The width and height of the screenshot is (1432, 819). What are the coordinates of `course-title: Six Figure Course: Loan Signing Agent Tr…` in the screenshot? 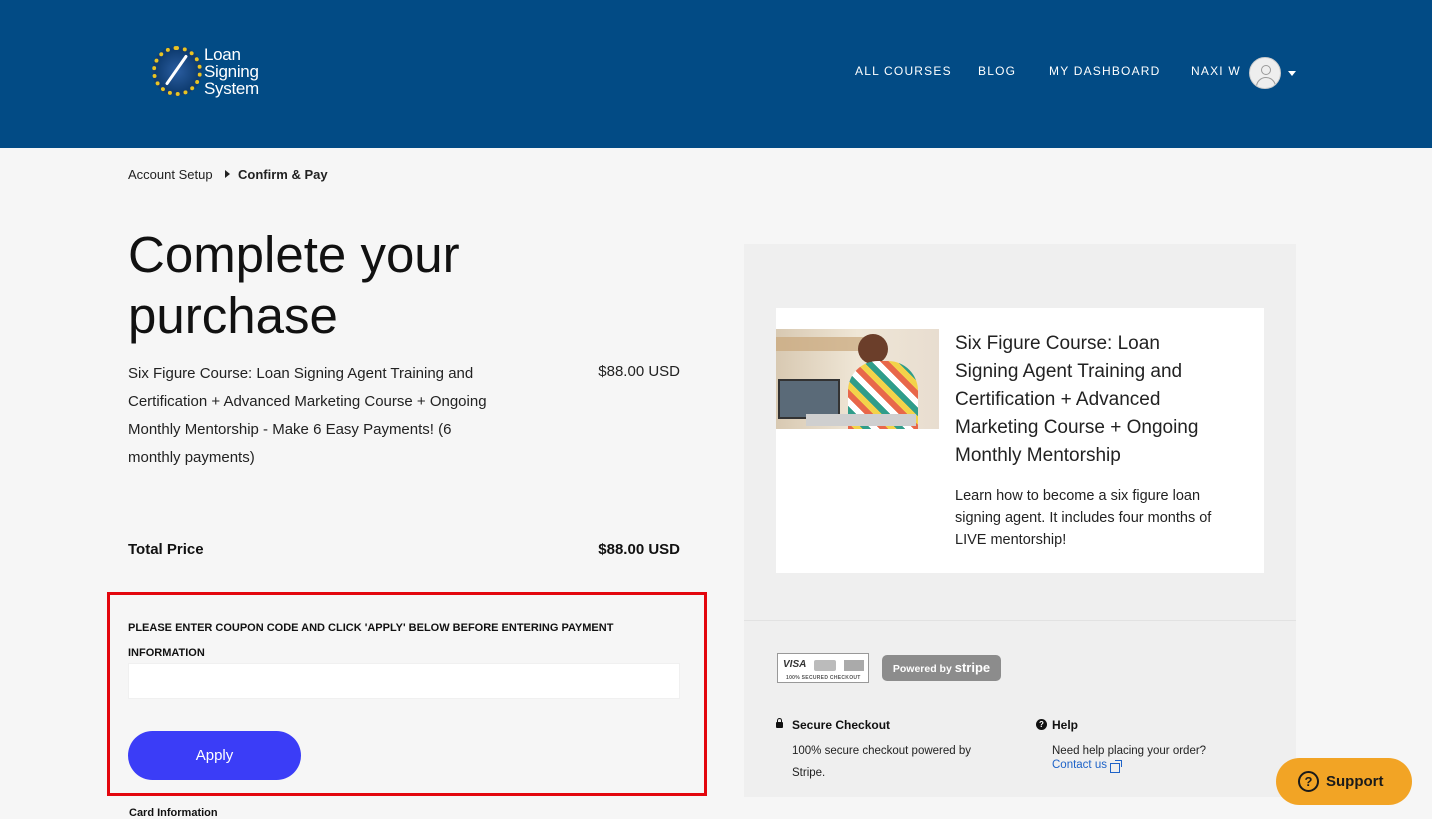 It's located at (1077, 399).